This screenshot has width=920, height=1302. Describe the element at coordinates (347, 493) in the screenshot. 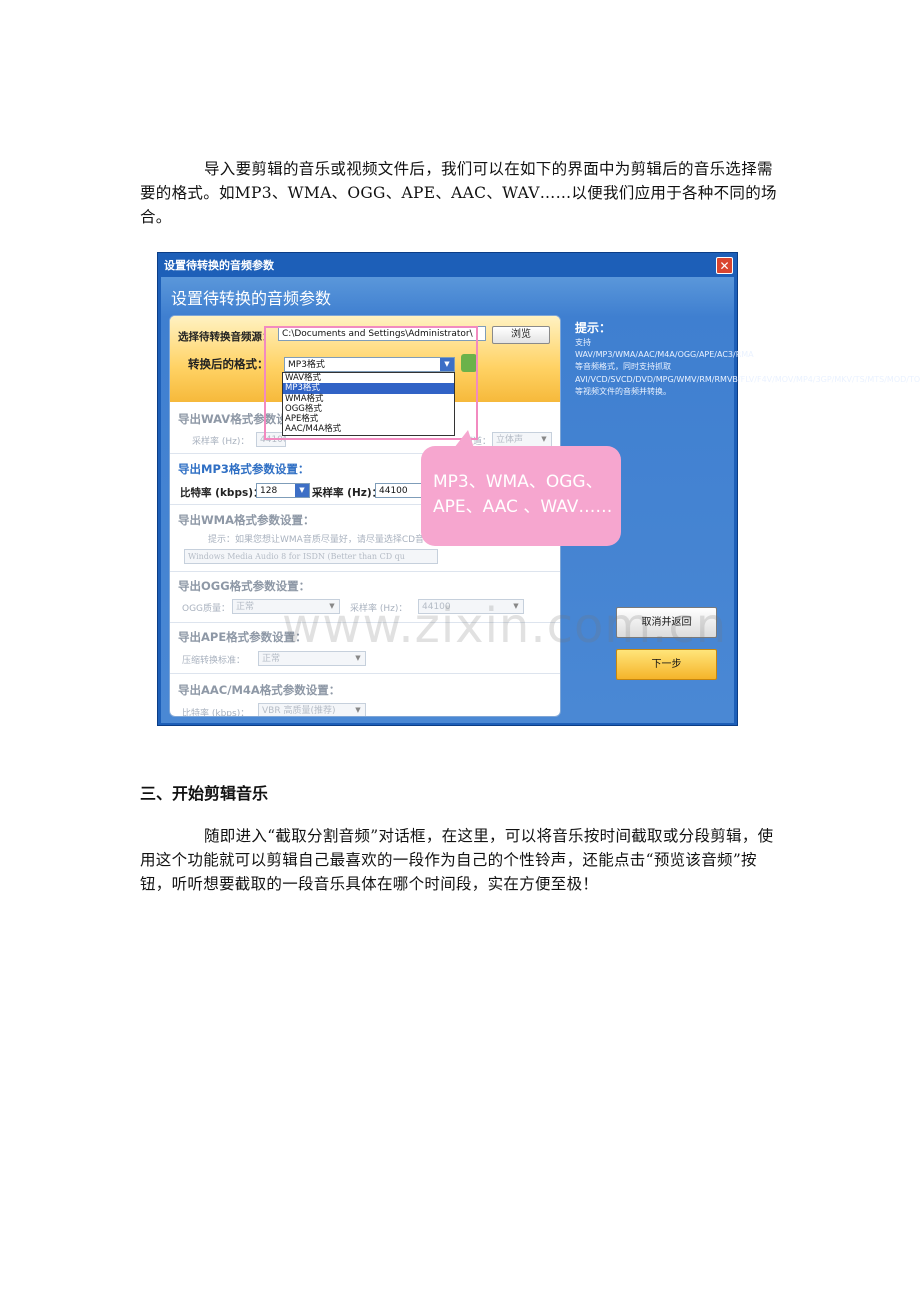

I see `mp3-rate-label: 采样率 (Hz)：` at that location.